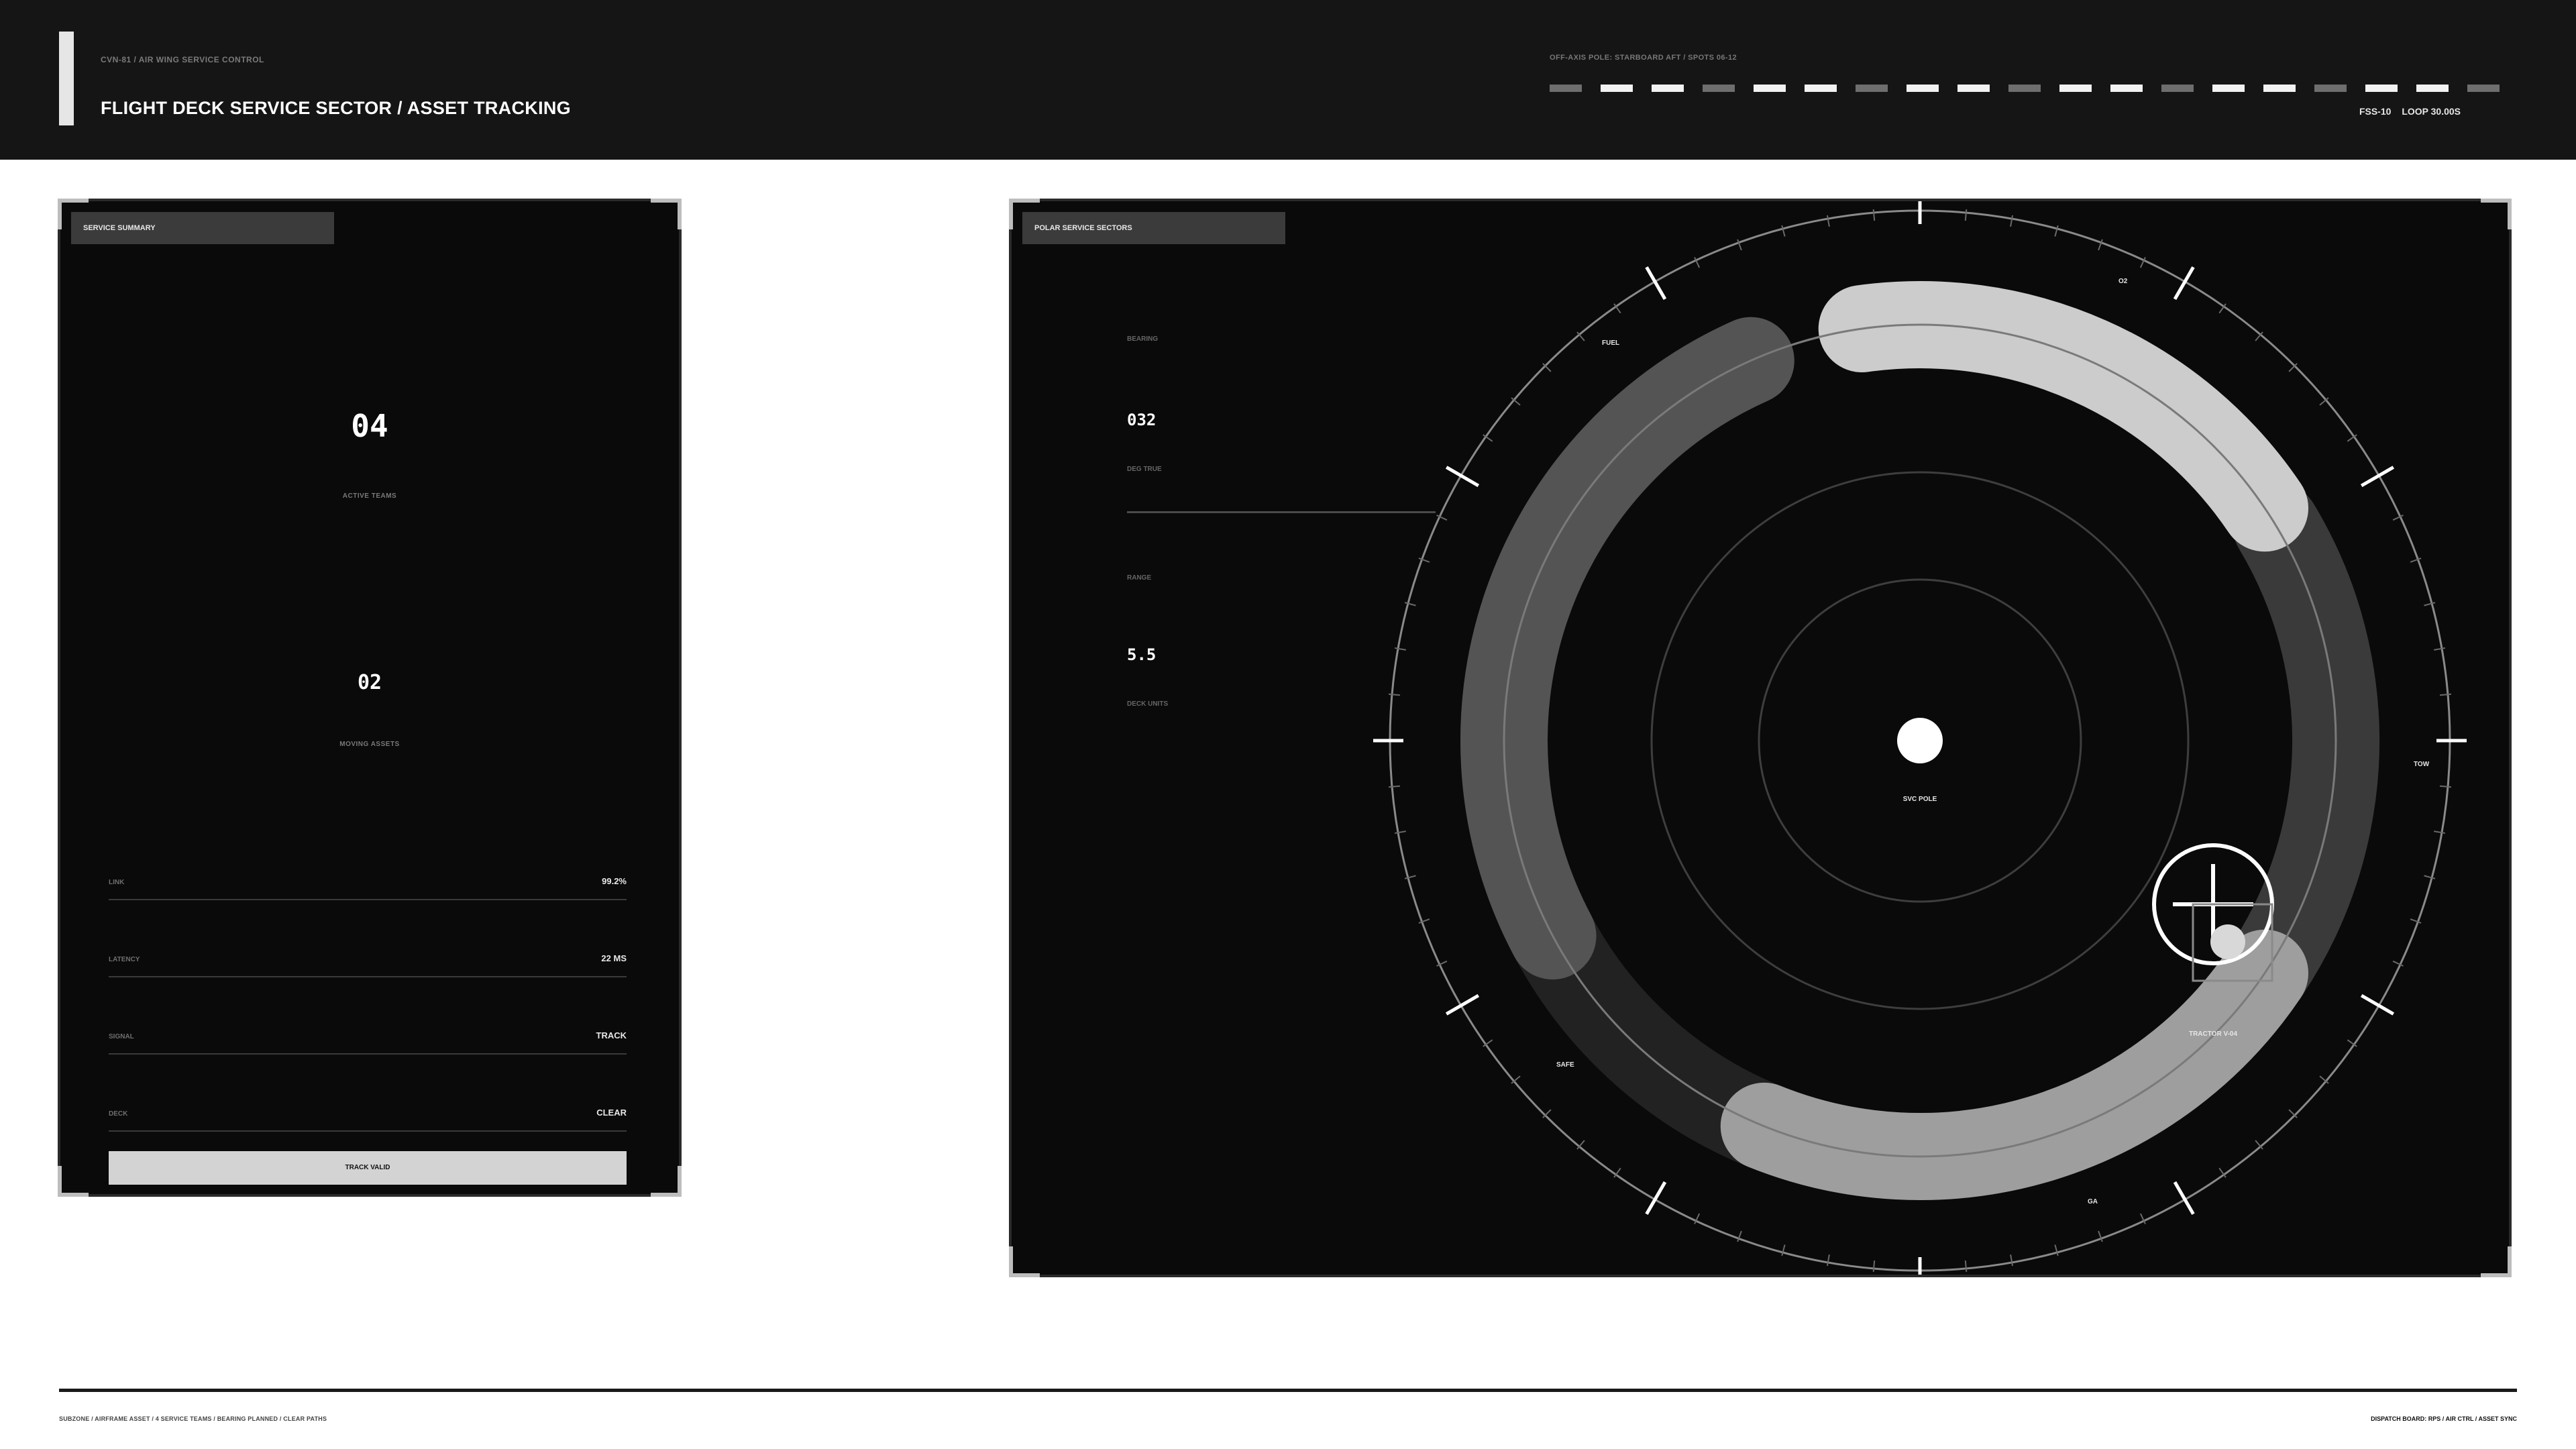  I want to click on center-label: SVC POLE, so click(1920, 799).